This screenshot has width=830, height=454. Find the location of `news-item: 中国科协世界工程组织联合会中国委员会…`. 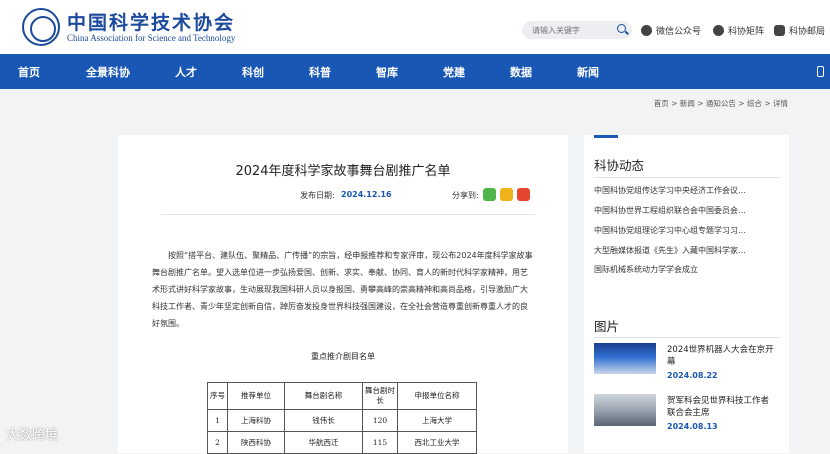

news-item: 中国科协世界工程组织联合会中国委员会… is located at coordinates (684, 210).